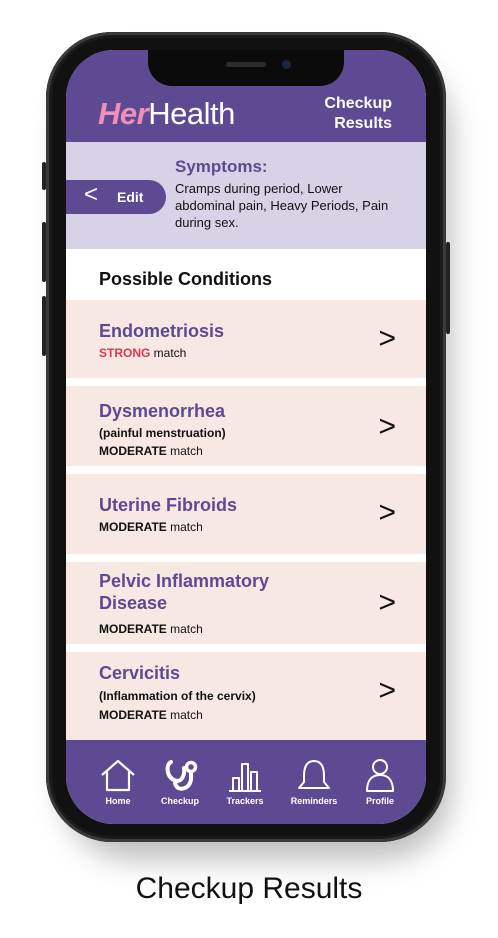 The width and height of the screenshot is (498, 938). Describe the element at coordinates (358, 113) in the screenshot. I see `page-title: Checkup Results` at that location.